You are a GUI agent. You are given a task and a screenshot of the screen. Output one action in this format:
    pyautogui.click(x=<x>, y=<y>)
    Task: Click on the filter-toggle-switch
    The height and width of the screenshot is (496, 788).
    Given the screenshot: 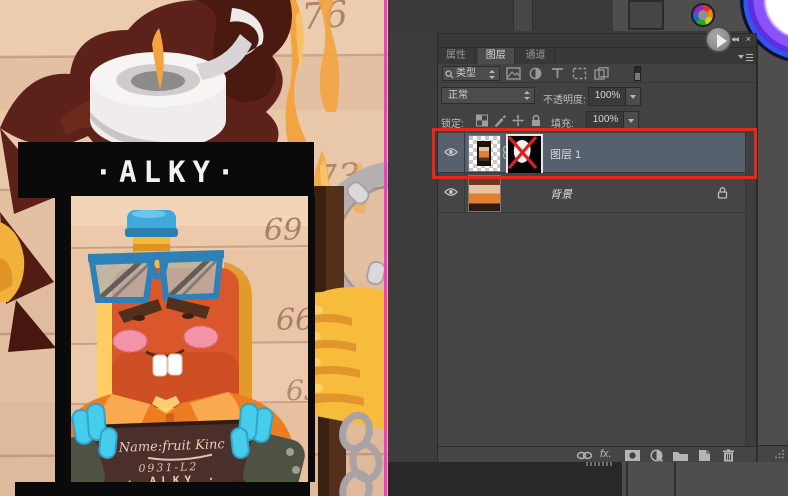 What is the action you would take?
    pyautogui.click(x=637, y=73)
    